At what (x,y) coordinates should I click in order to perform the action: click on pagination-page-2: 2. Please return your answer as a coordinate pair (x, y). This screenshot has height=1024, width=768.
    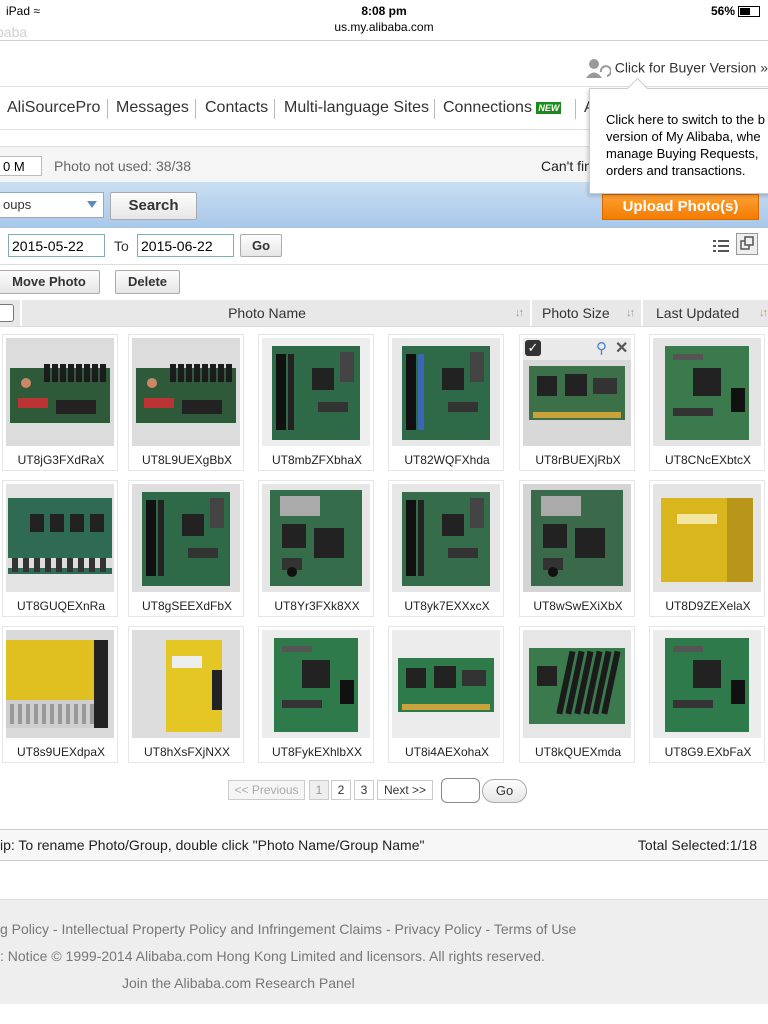
    Looking at the image, I should click on (341, 790).